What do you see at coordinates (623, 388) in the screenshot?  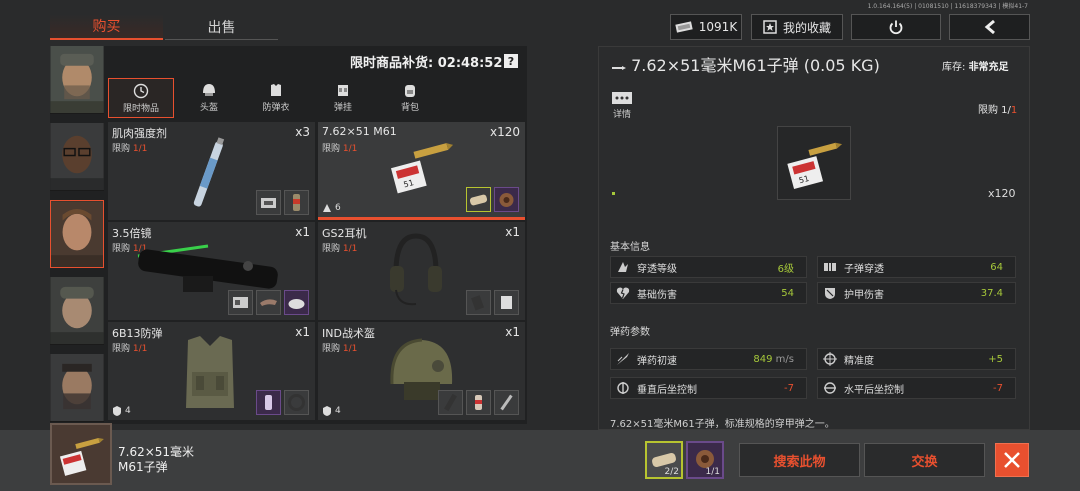 I see `vertical-recoil-icon` at bounding box center [623, 388].